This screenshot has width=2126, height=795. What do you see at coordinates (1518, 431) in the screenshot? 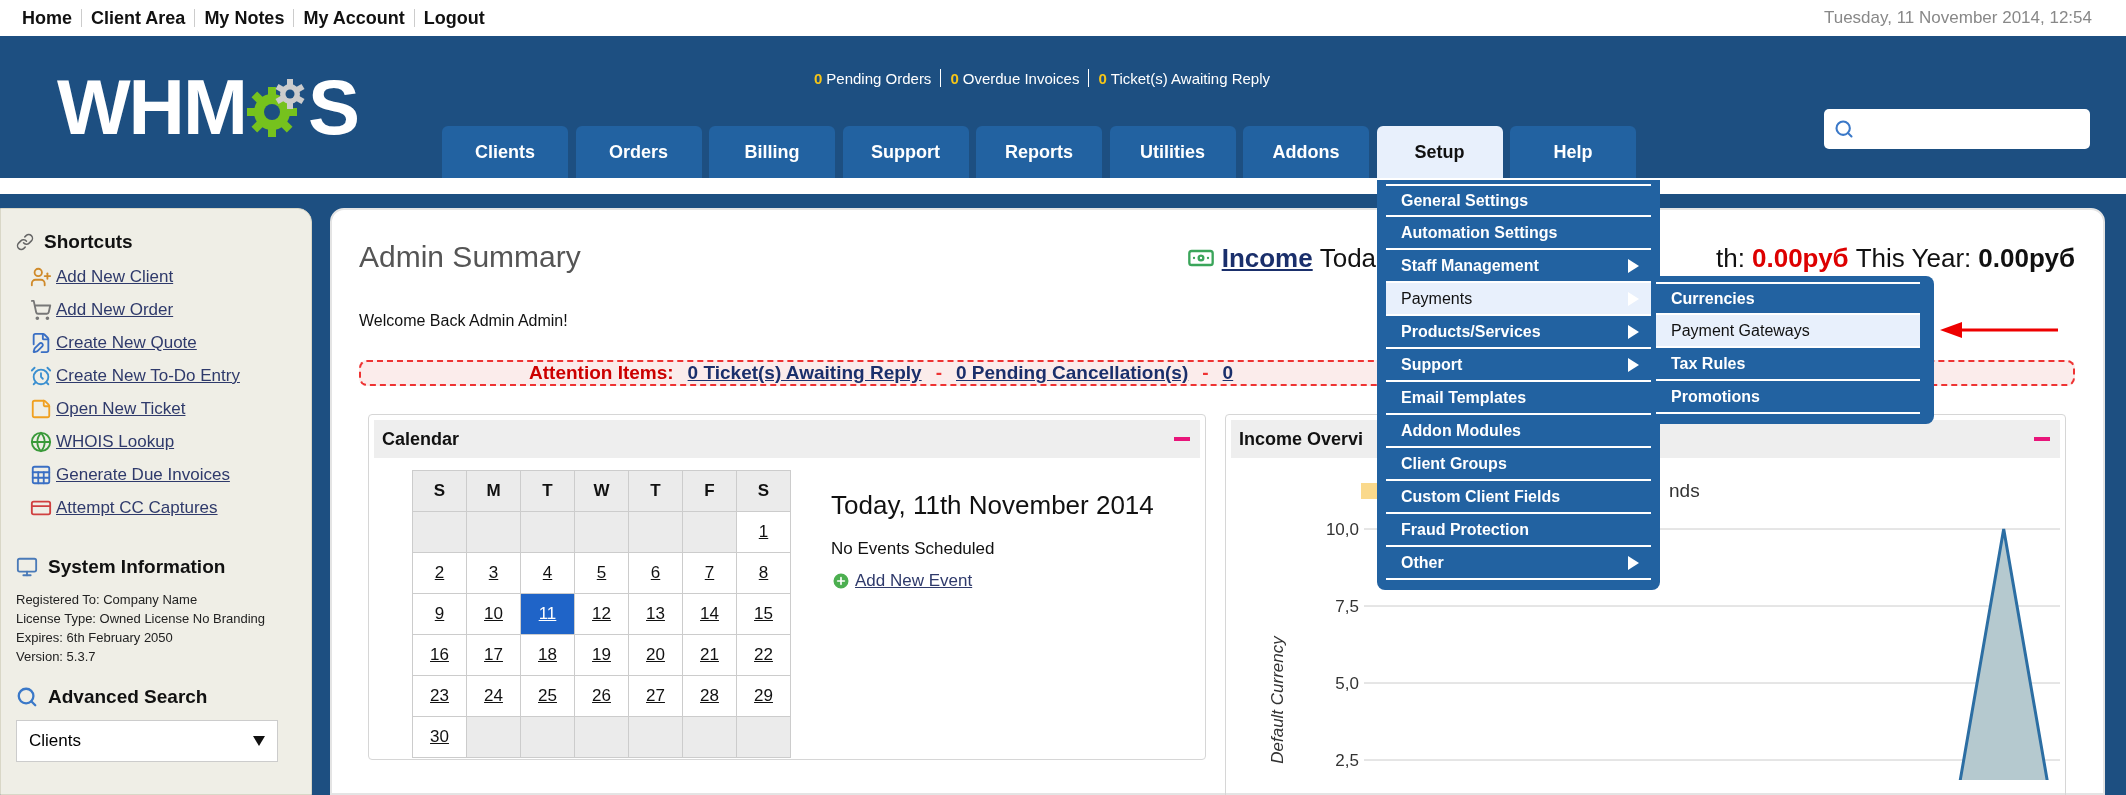
I see `menu-item: Addon Modules` at bounding box center [1518, 431].